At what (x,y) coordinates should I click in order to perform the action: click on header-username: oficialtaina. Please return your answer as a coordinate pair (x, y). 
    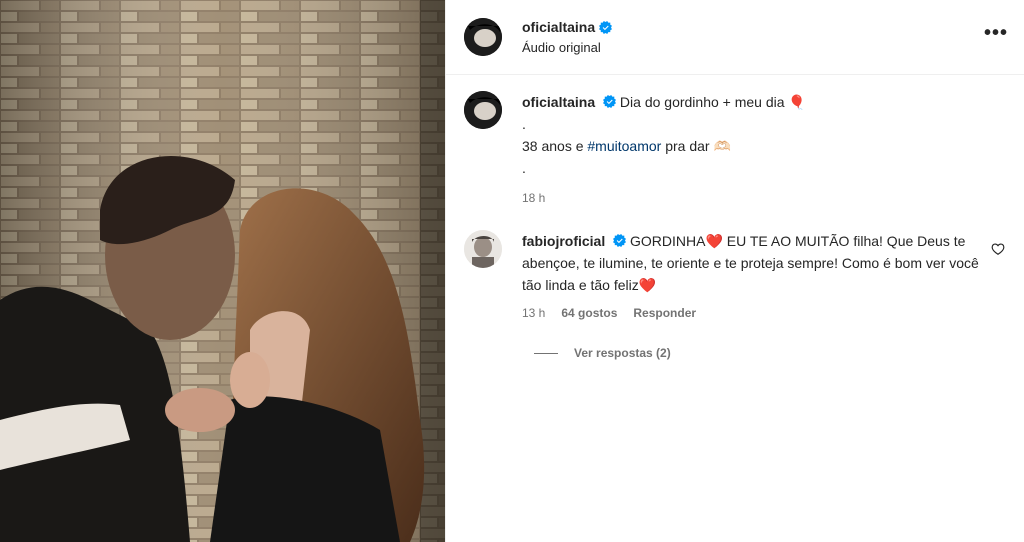
    Looking at the image, I should click on (567, 27).